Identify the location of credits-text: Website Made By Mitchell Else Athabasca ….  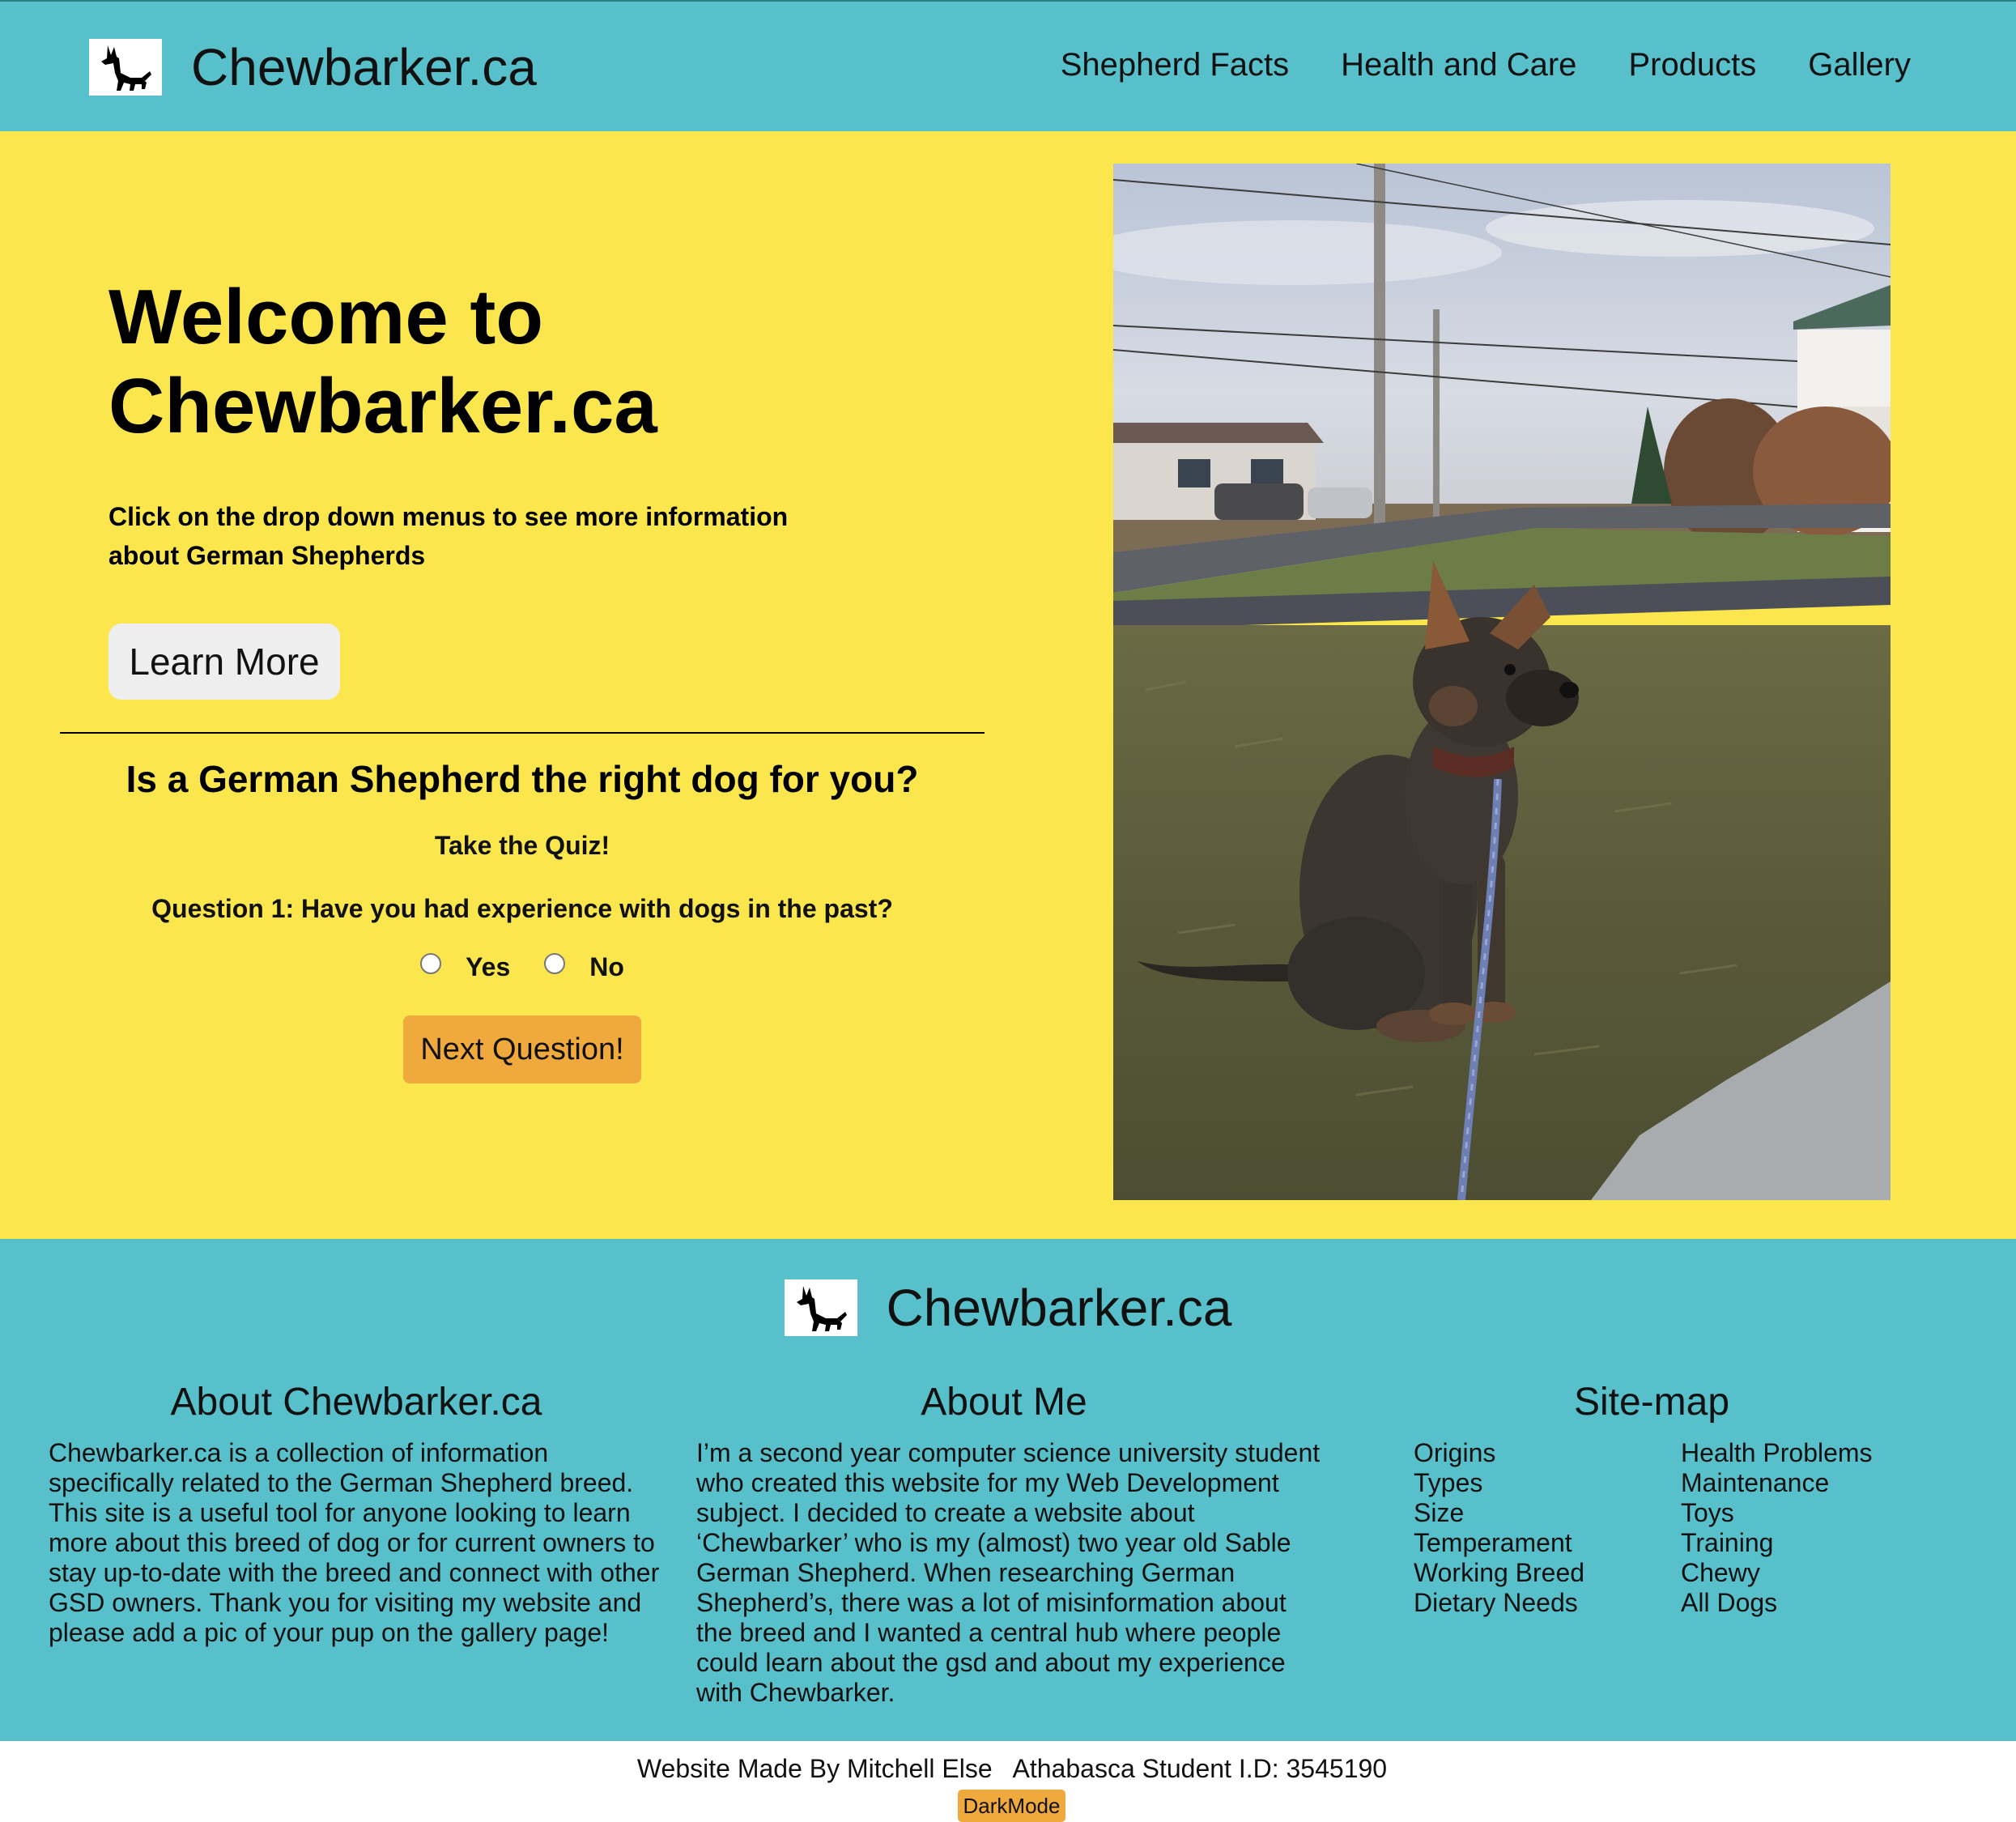
(1012, 1769).